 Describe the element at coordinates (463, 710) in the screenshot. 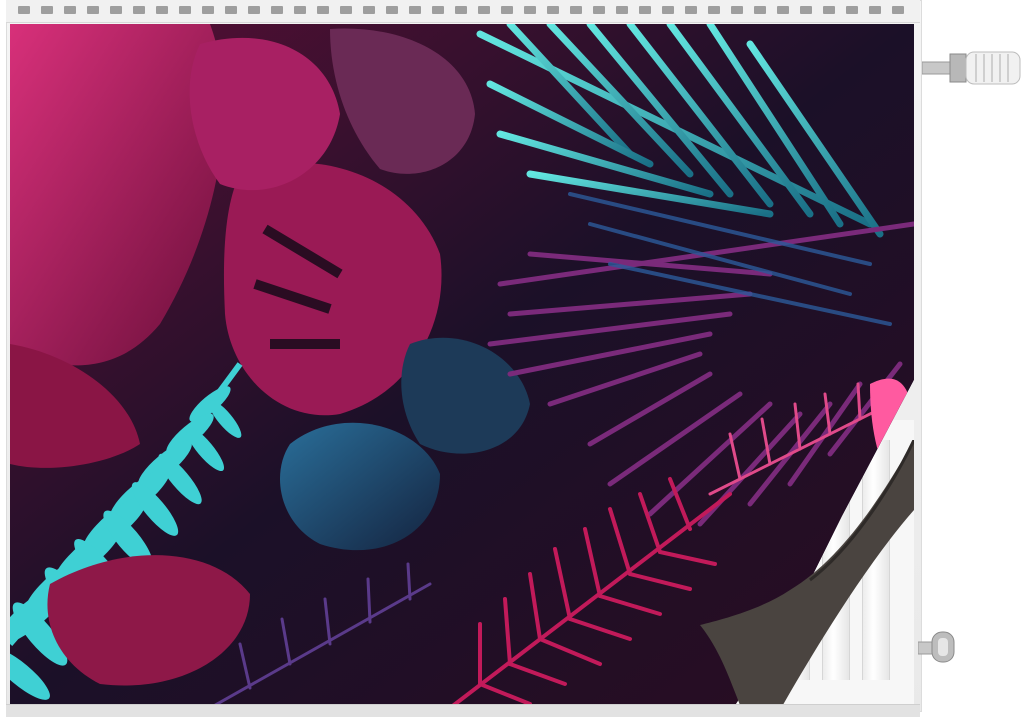

I see `radiator-bottom-trim` at that location.